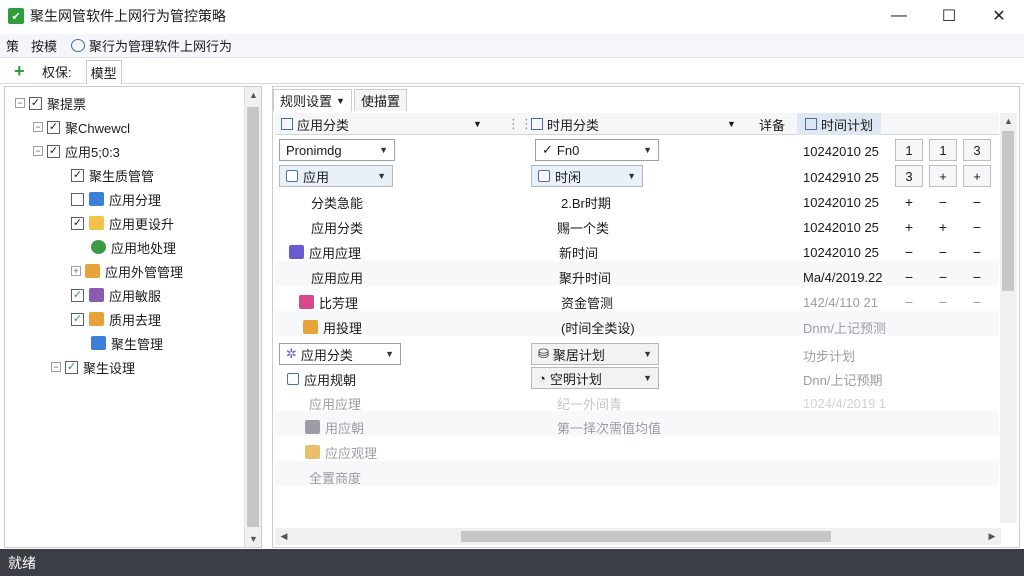  I want to click on status-text: 就绪, so click(22, 562).